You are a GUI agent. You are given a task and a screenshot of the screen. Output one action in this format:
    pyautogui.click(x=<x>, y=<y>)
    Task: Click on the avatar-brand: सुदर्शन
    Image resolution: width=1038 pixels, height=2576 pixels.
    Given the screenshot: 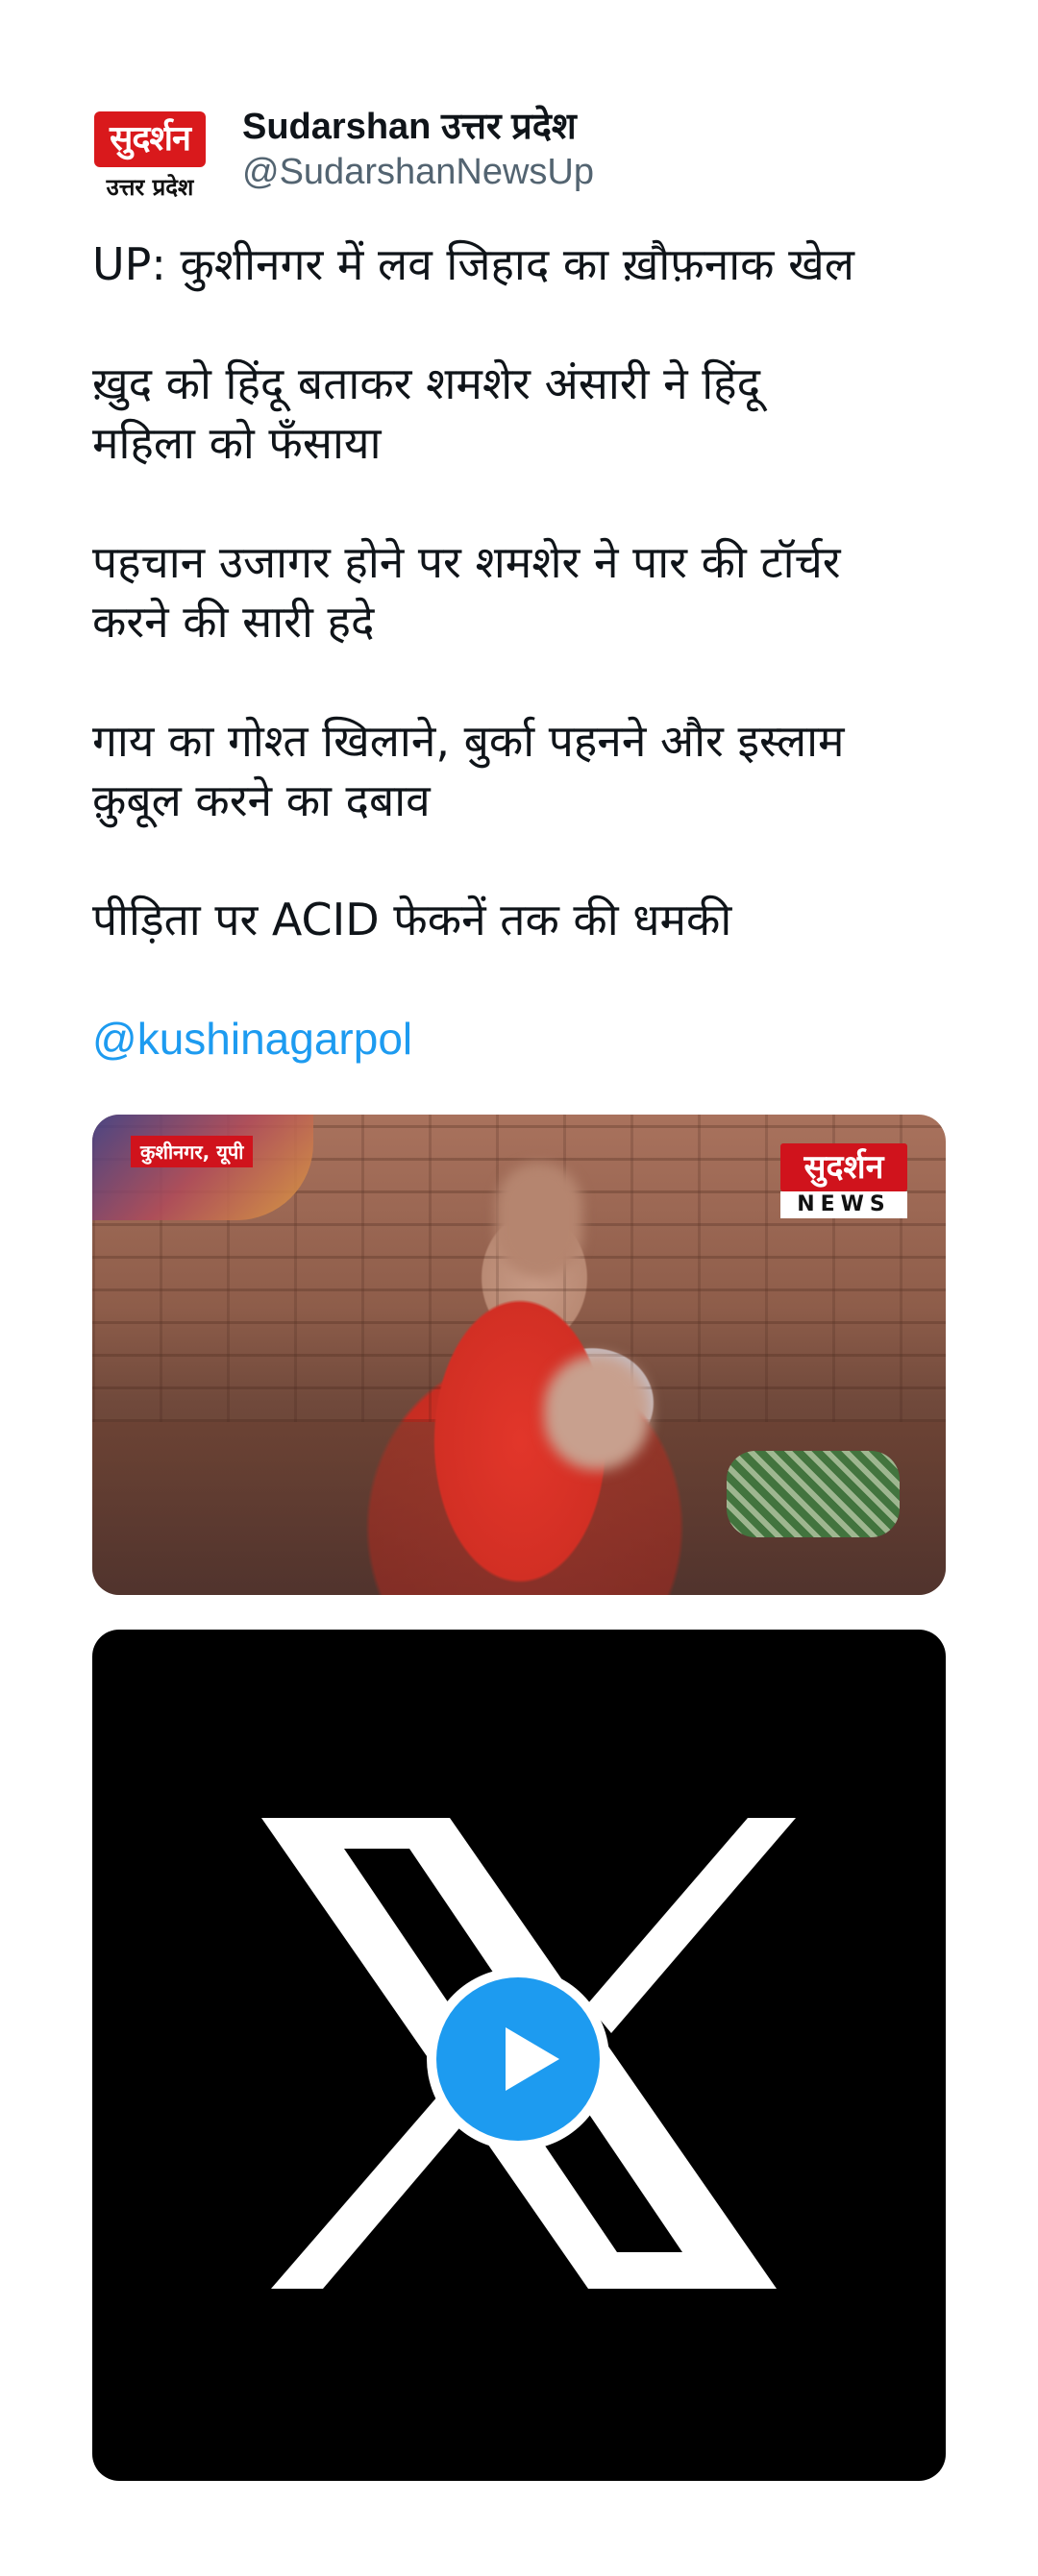 What is the action you would take?
    pyautogui.click(x=150, y=139)
    